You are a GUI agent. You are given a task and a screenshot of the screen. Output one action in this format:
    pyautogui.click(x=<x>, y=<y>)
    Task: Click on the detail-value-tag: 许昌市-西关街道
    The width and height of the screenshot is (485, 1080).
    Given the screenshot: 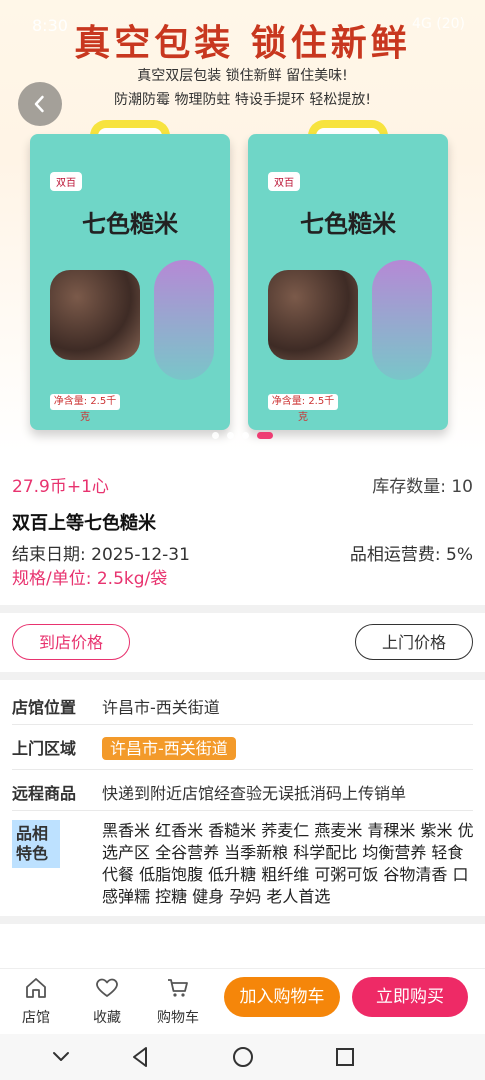 What is the action you would take?
    pyautogui.click(x=169, y=747)
    